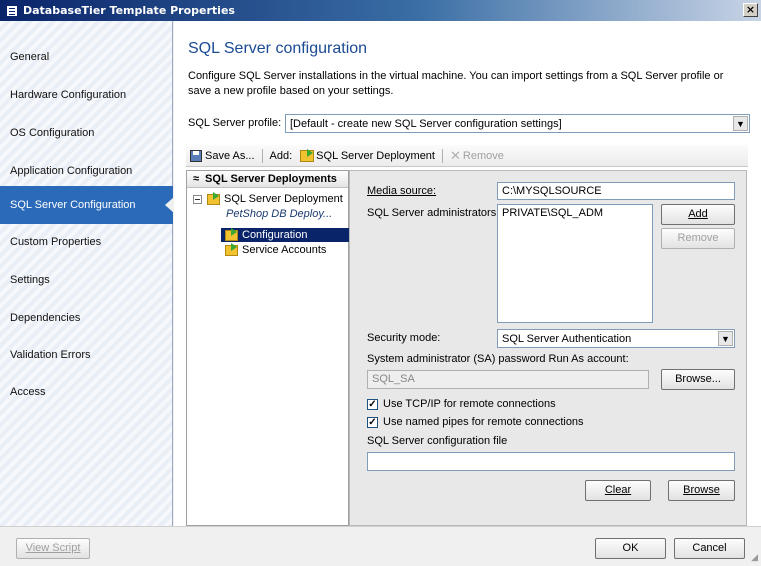 The height and width of the screenshot is (566, 761). Describe the element at coordinates (750, 10) in the screenshot. I see `close-button: ×` at that location.